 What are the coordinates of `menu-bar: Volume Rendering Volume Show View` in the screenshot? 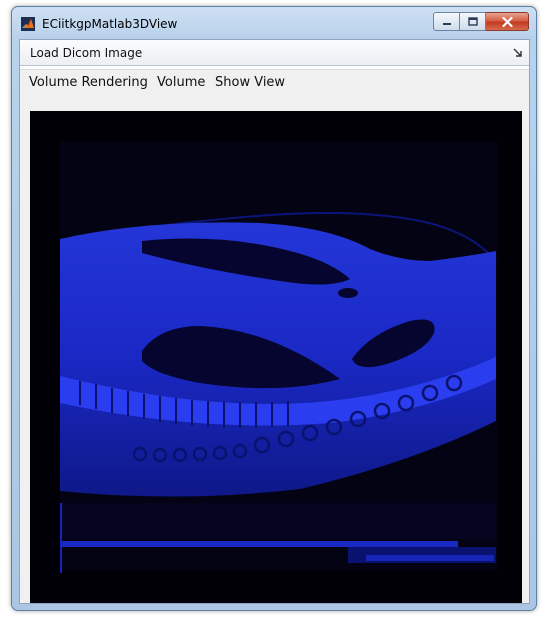 It's located at (274, 82).